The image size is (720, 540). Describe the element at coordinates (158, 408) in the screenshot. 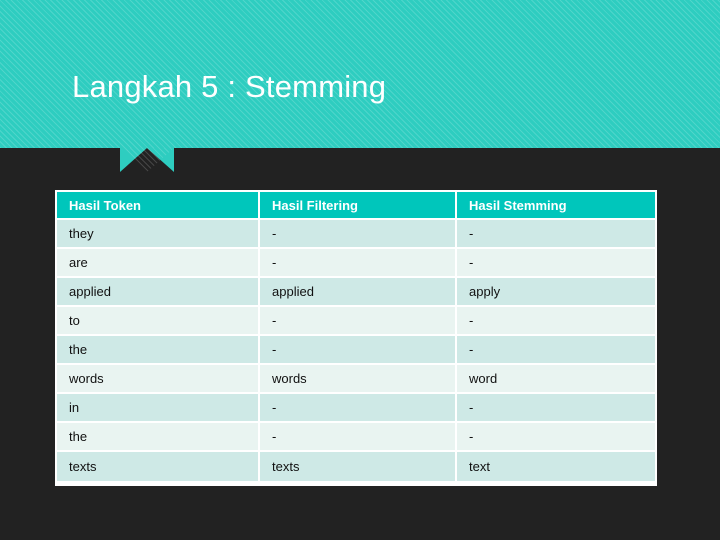

I see `cell-token: in` at that location.